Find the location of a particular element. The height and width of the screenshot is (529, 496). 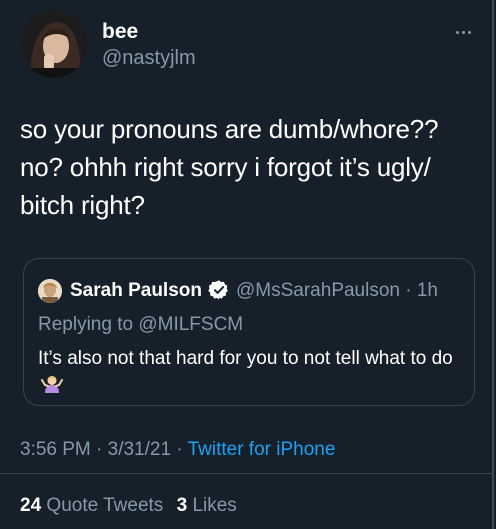

author-display-name: bee is located at coordinates (120, 32).